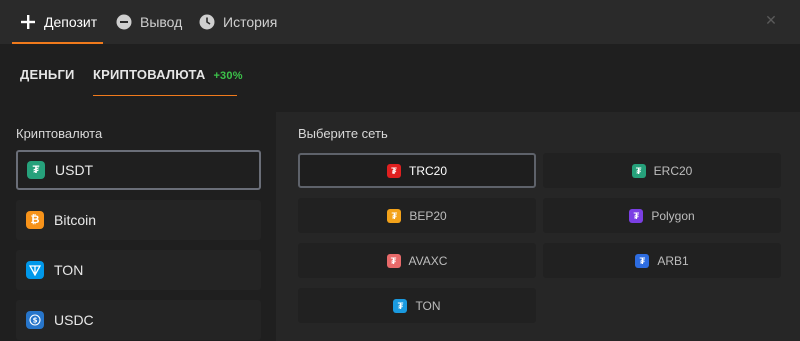 Image resolution: width=800 pixels, height=341 pixels. I want to click on crypto-item-usdt: ₮ USDT, so click(138, 170).